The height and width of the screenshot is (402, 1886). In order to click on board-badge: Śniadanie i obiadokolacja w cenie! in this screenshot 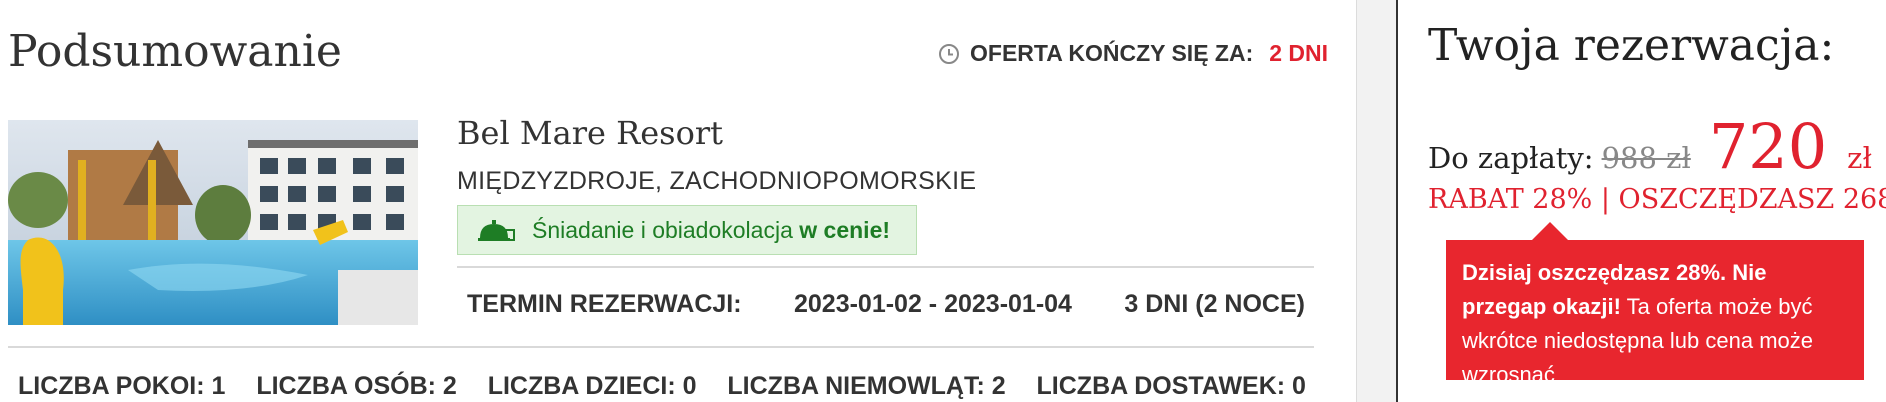, I will do `click(687, 230)`.